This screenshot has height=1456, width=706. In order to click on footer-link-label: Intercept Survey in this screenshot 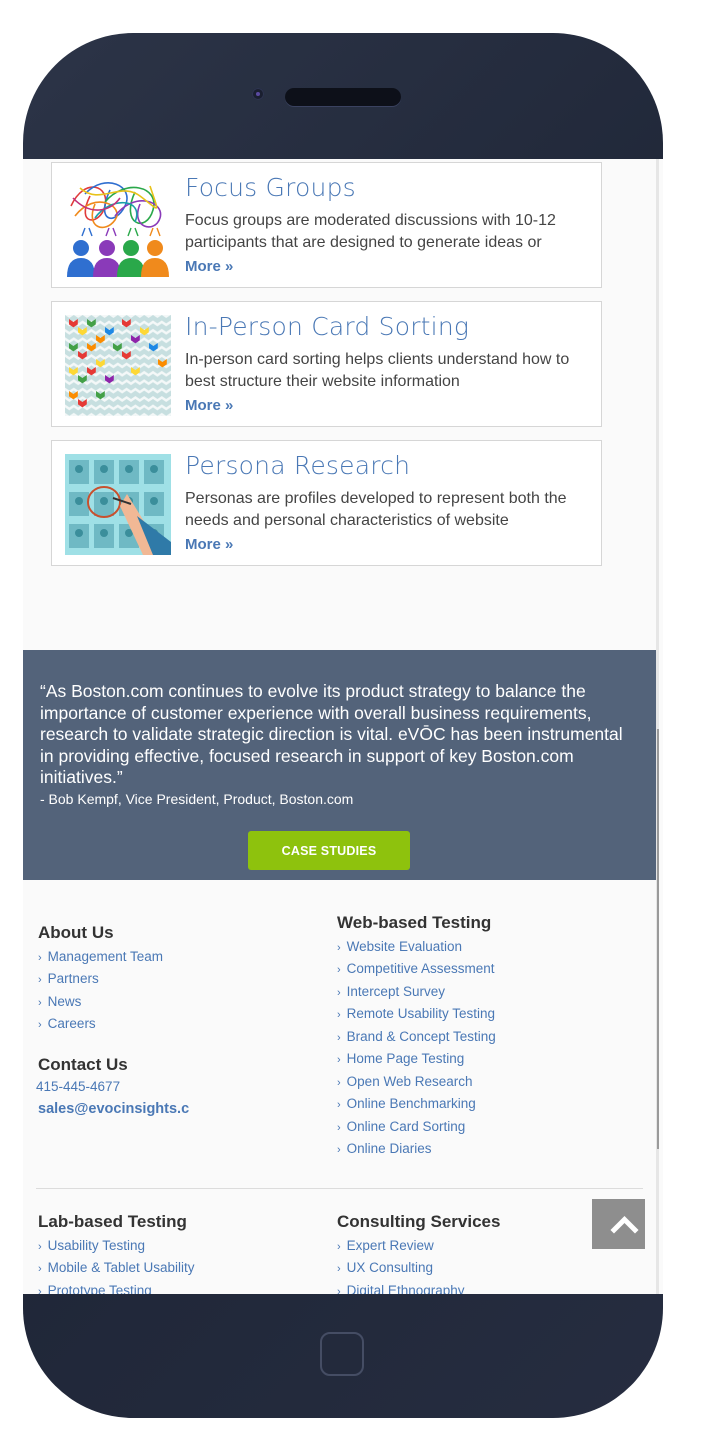, I will do `click(395, 991)`.